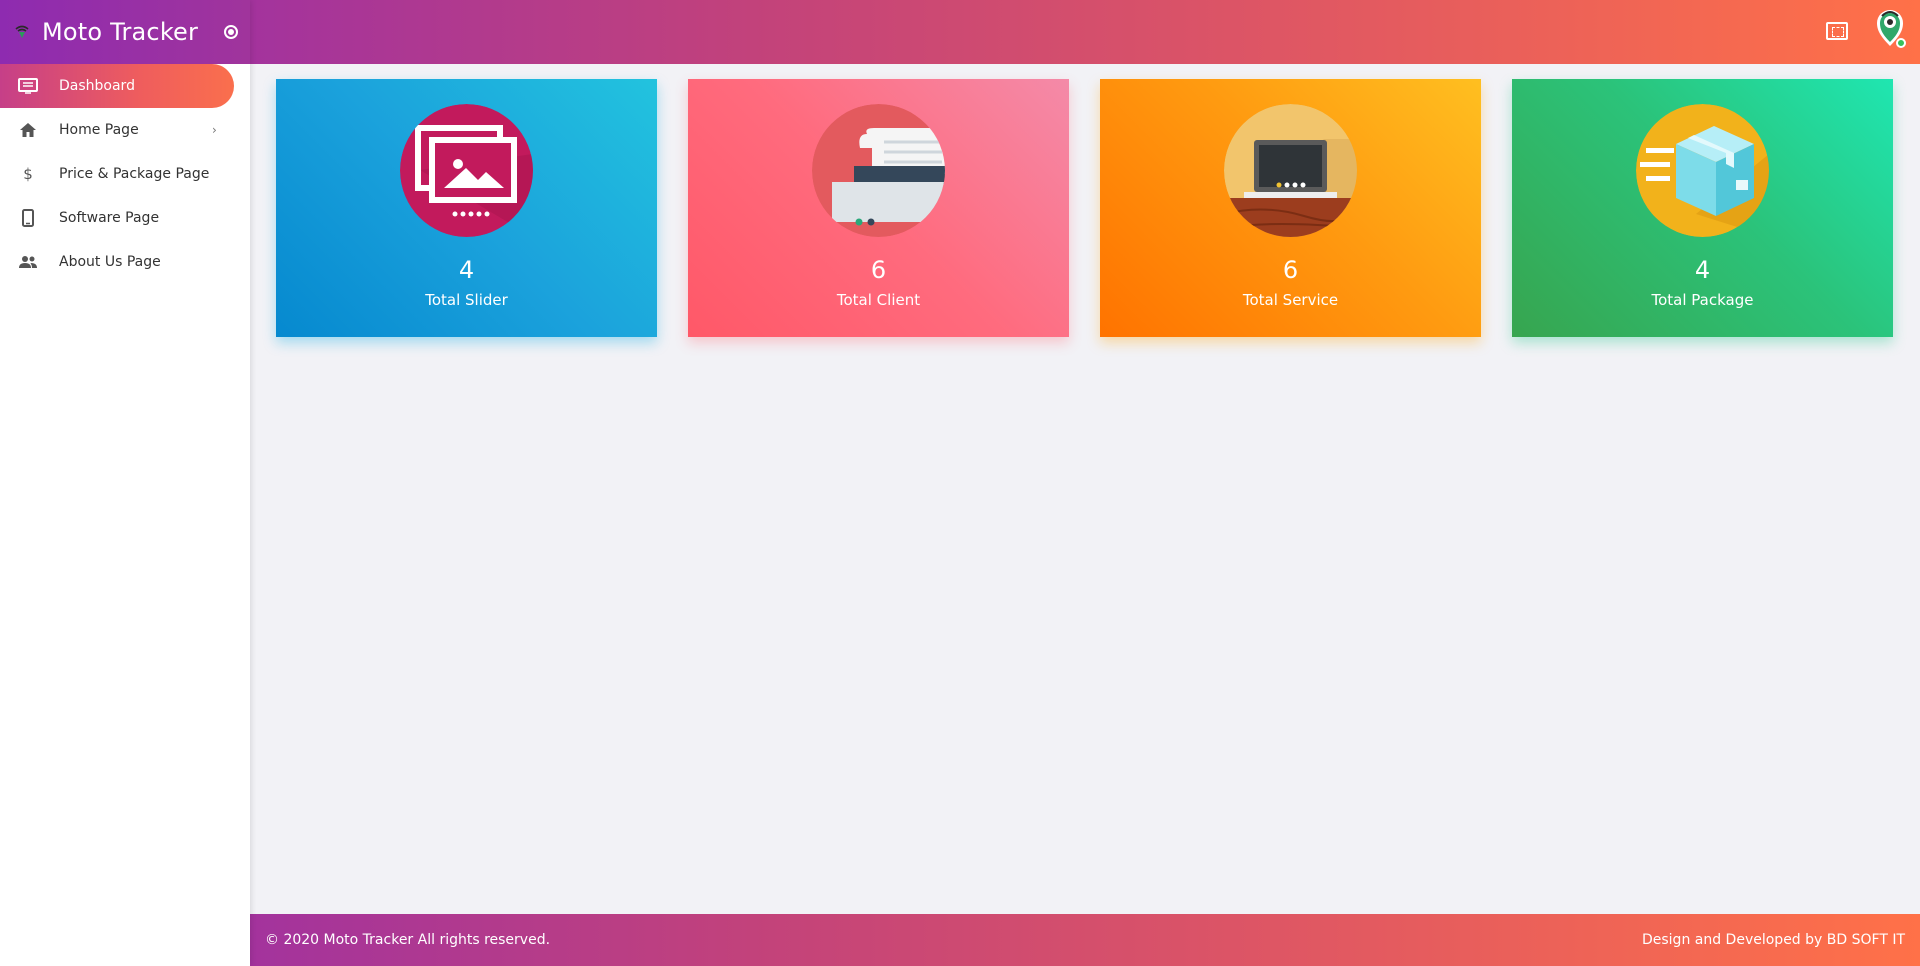 The height and width of the screenshot is (966, 1920). I want to click on card-label: Total Service, so click(1290, 300).